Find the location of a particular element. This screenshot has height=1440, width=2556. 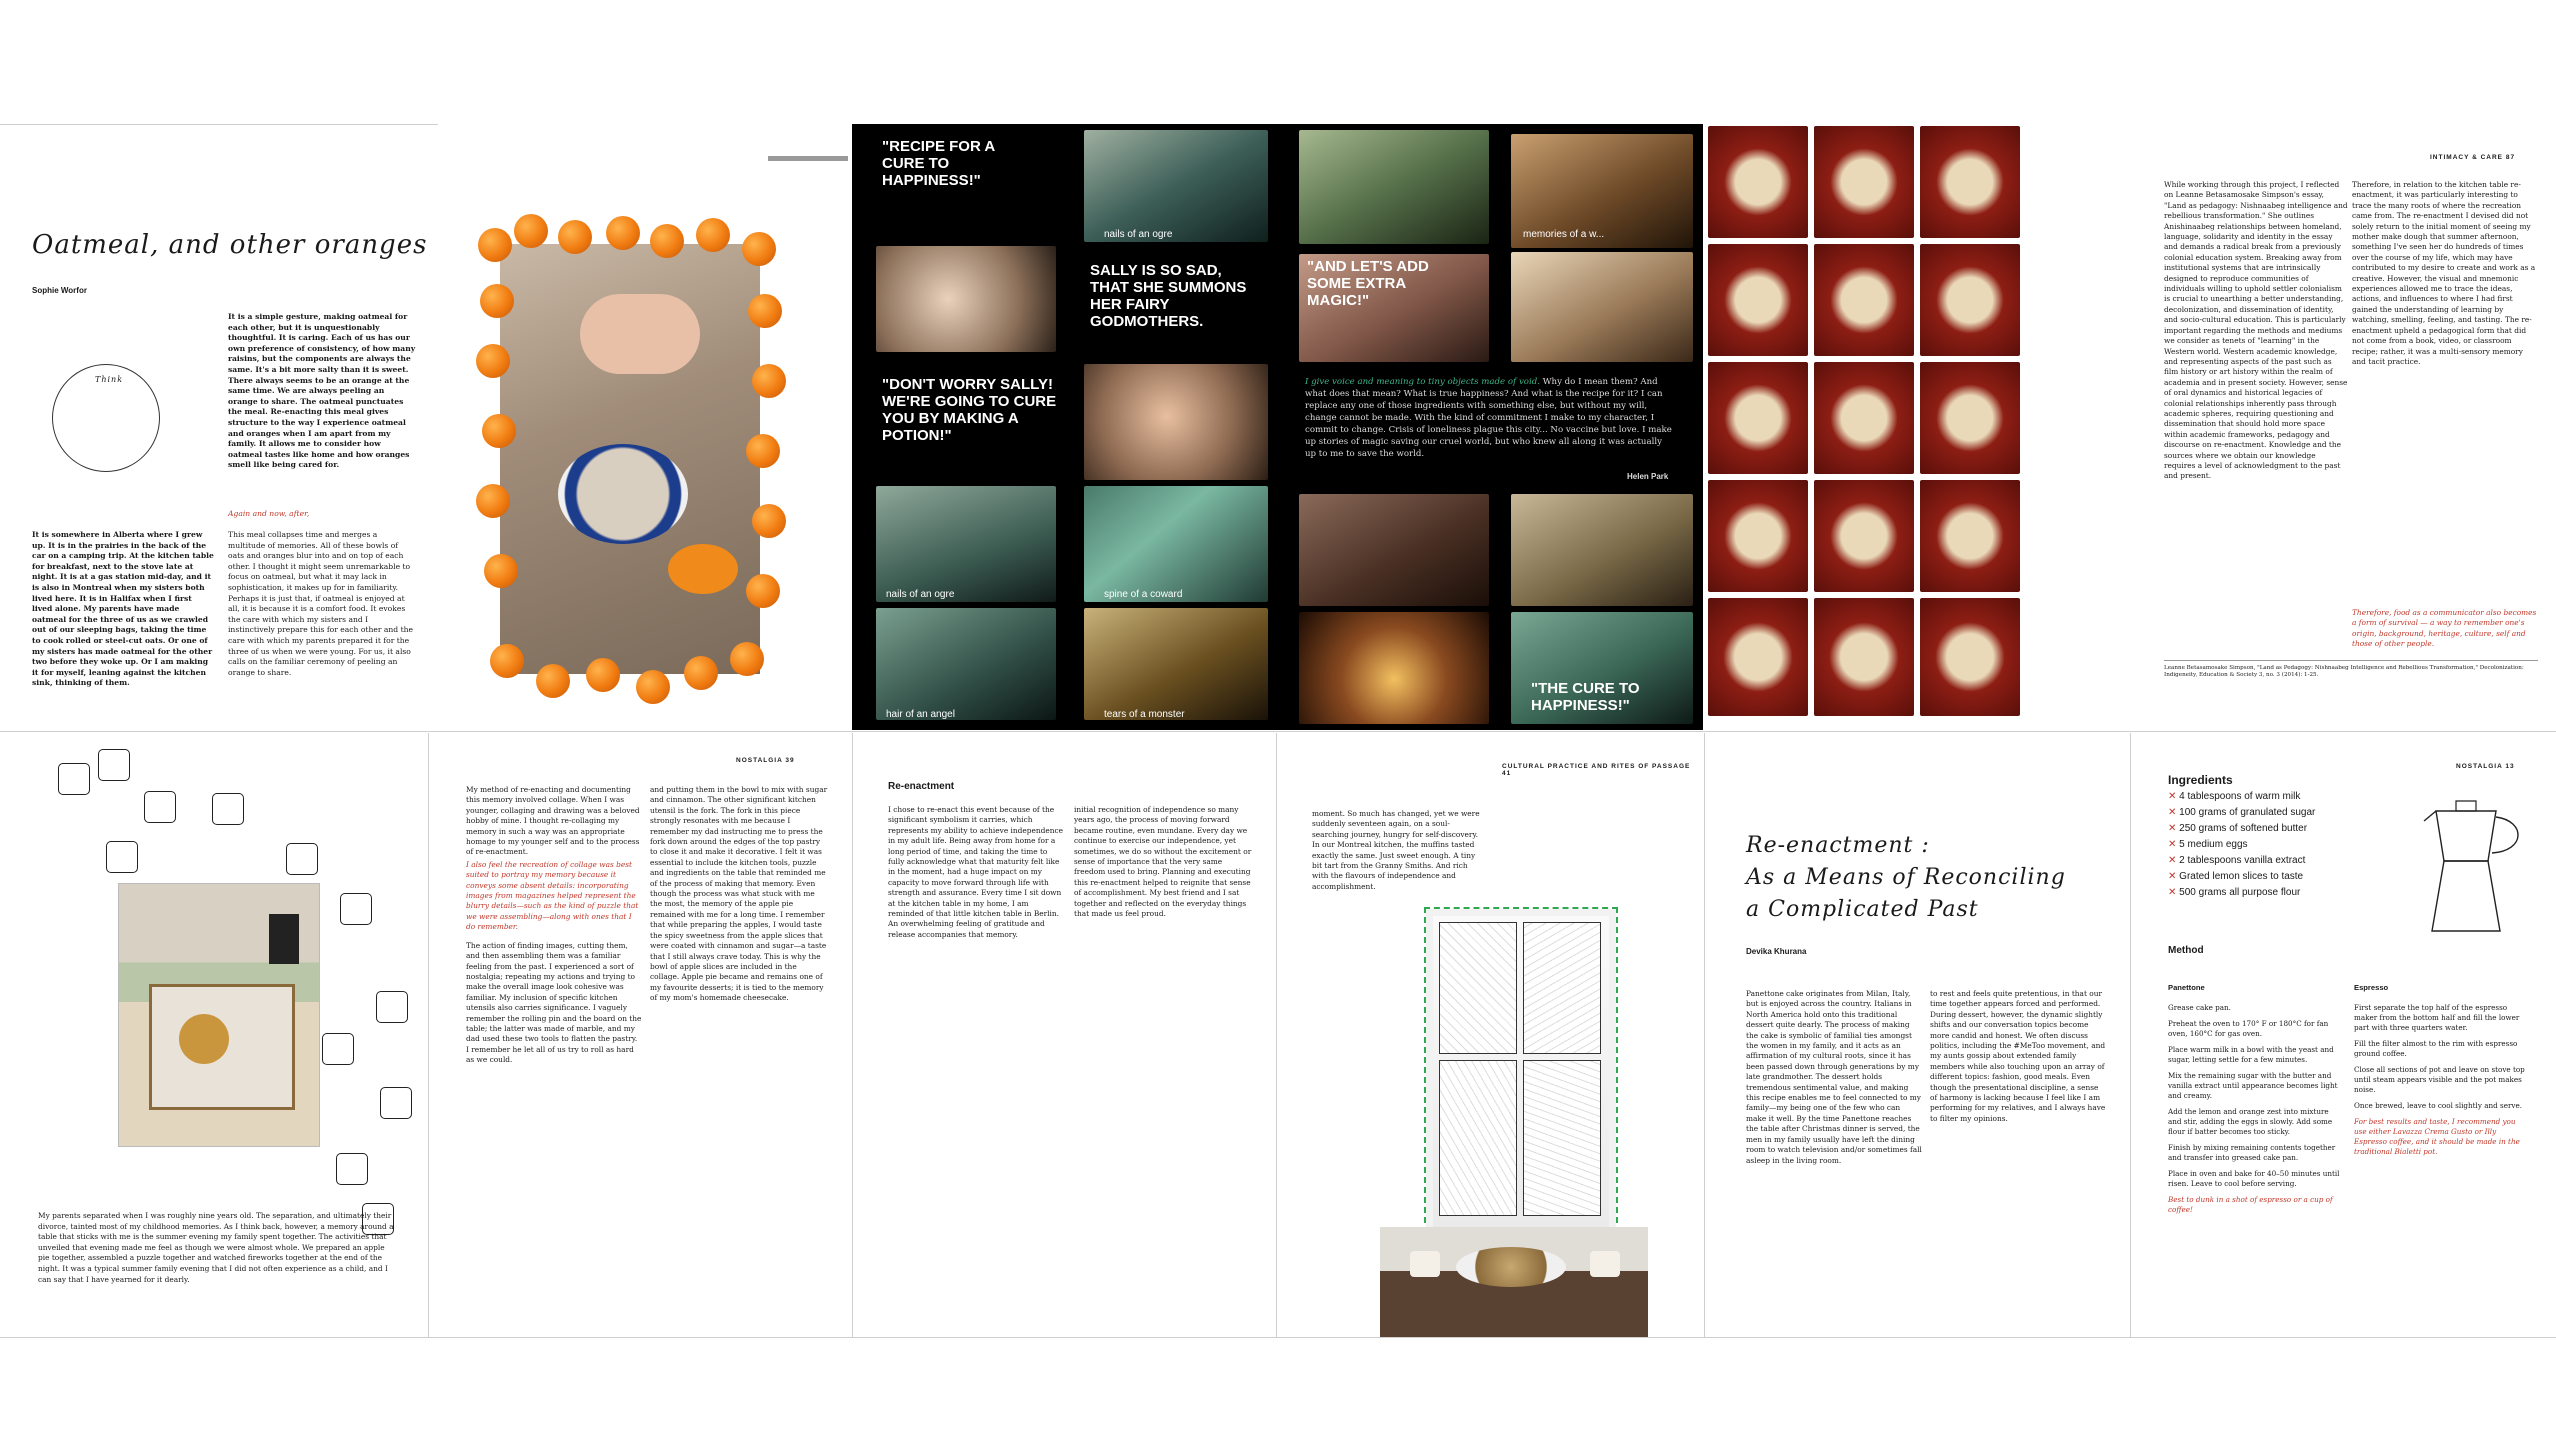

running-header: INTIMACY & CARE 87 is located at coordinates (2473, 157).